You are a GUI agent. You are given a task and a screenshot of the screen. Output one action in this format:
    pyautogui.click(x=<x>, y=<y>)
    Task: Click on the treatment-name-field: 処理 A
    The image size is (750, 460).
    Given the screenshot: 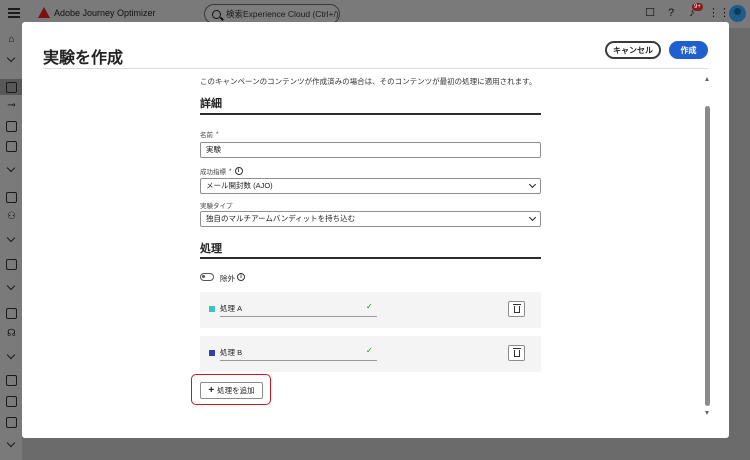 What is the action you would take?
    pyautogui.click(x=298, y=309)
    